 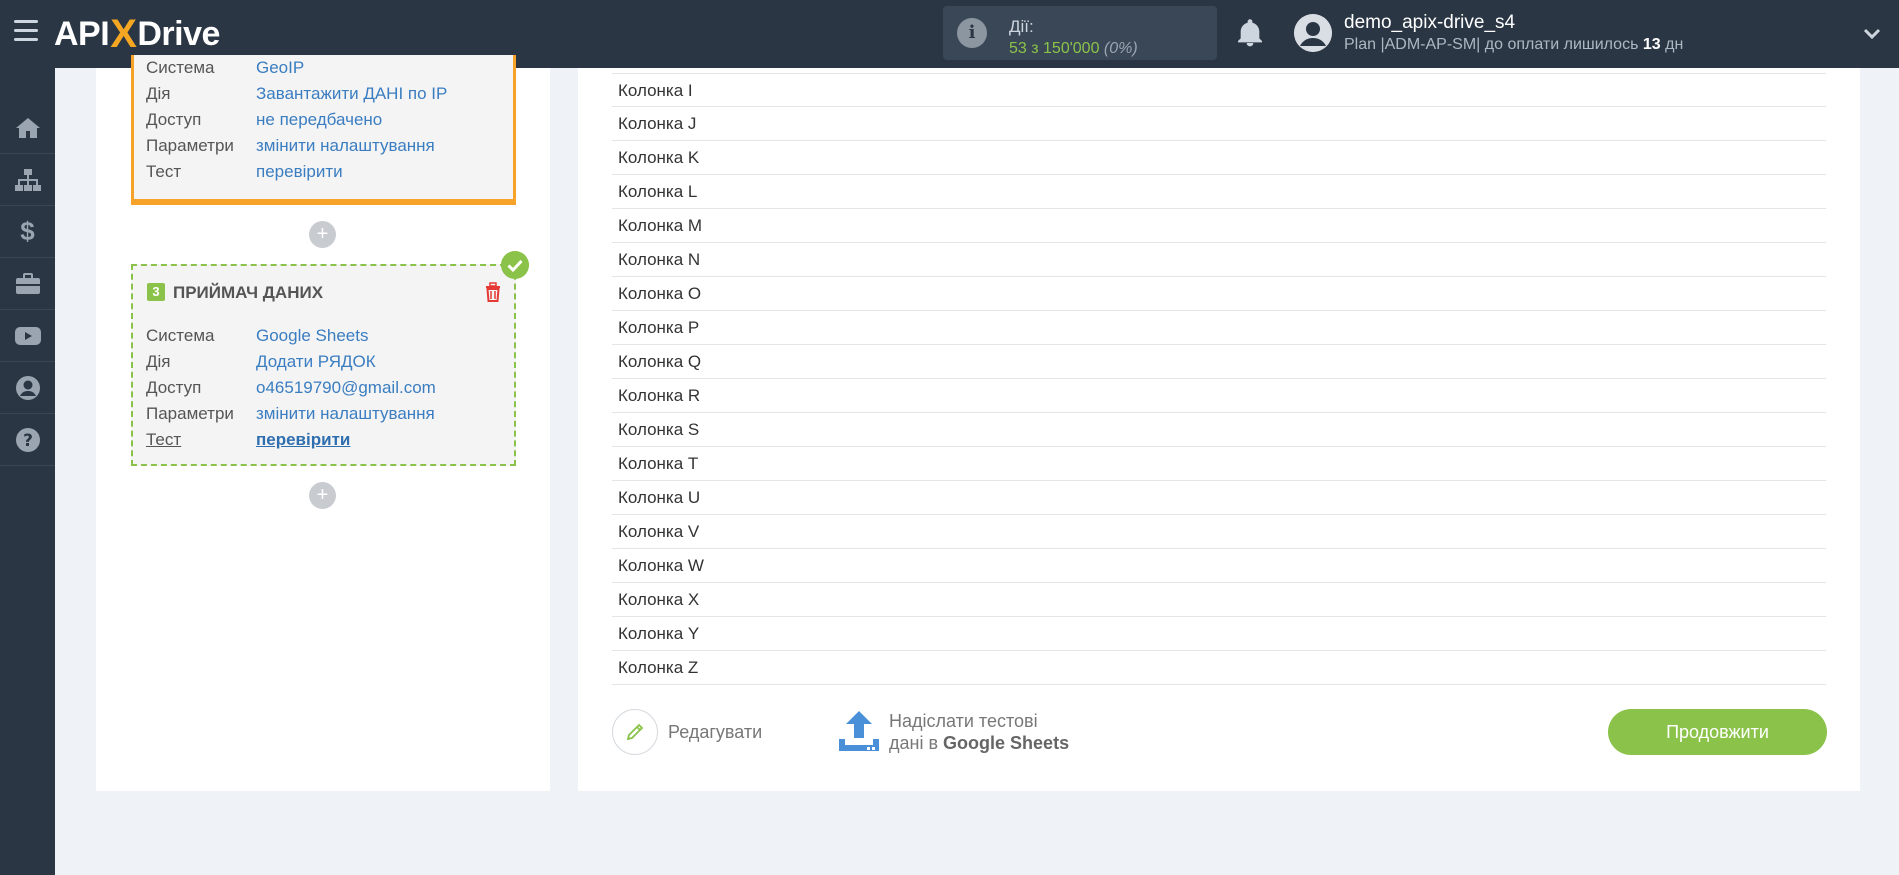 What do you see at coordinates (156, 292) in the screenshot?
I see `step-number-badge: 3` at bounding box center [156, 292].